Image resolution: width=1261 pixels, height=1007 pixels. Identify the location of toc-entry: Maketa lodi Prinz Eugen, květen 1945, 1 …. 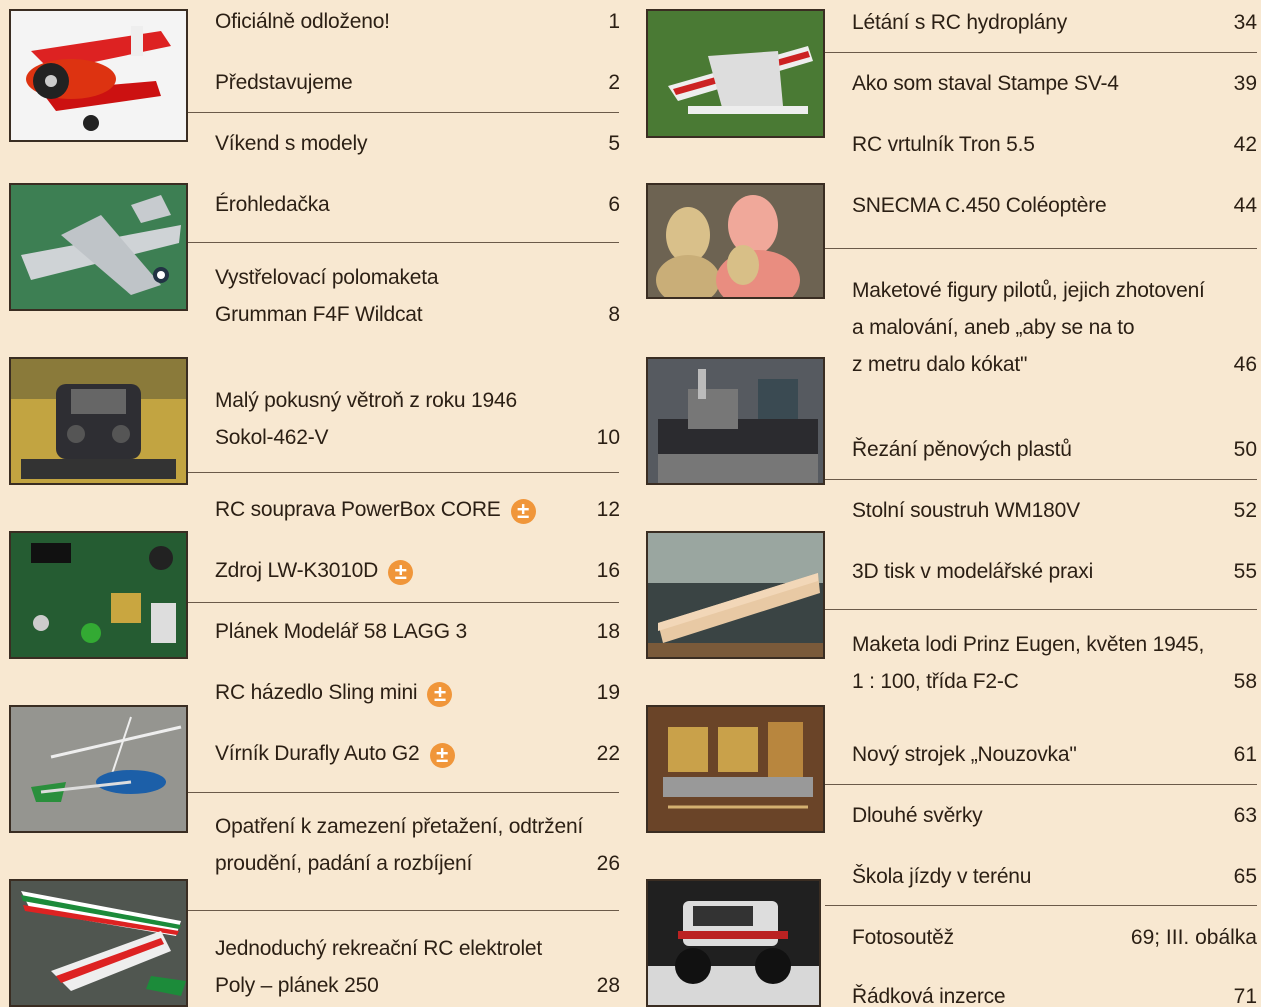
(1054, 663).